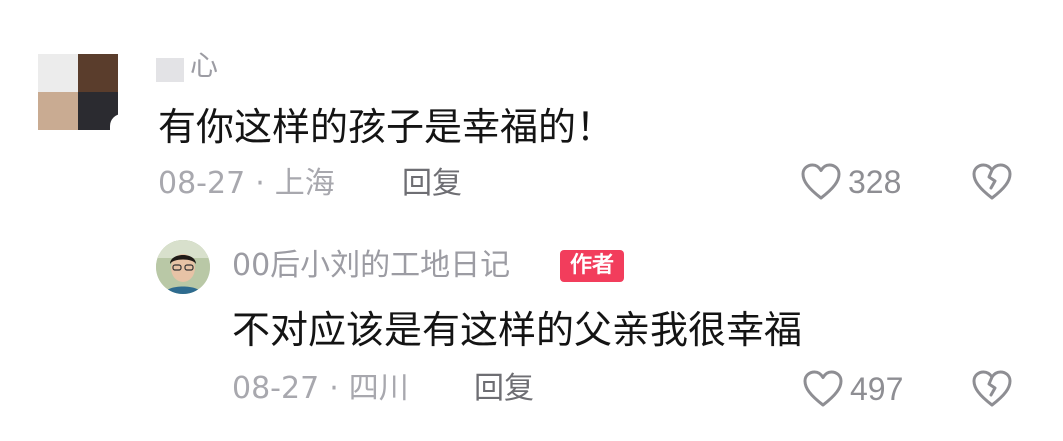 The height and width of the screenshot is (441, 1063). I want to click on author-avatar, so click(183, 267).